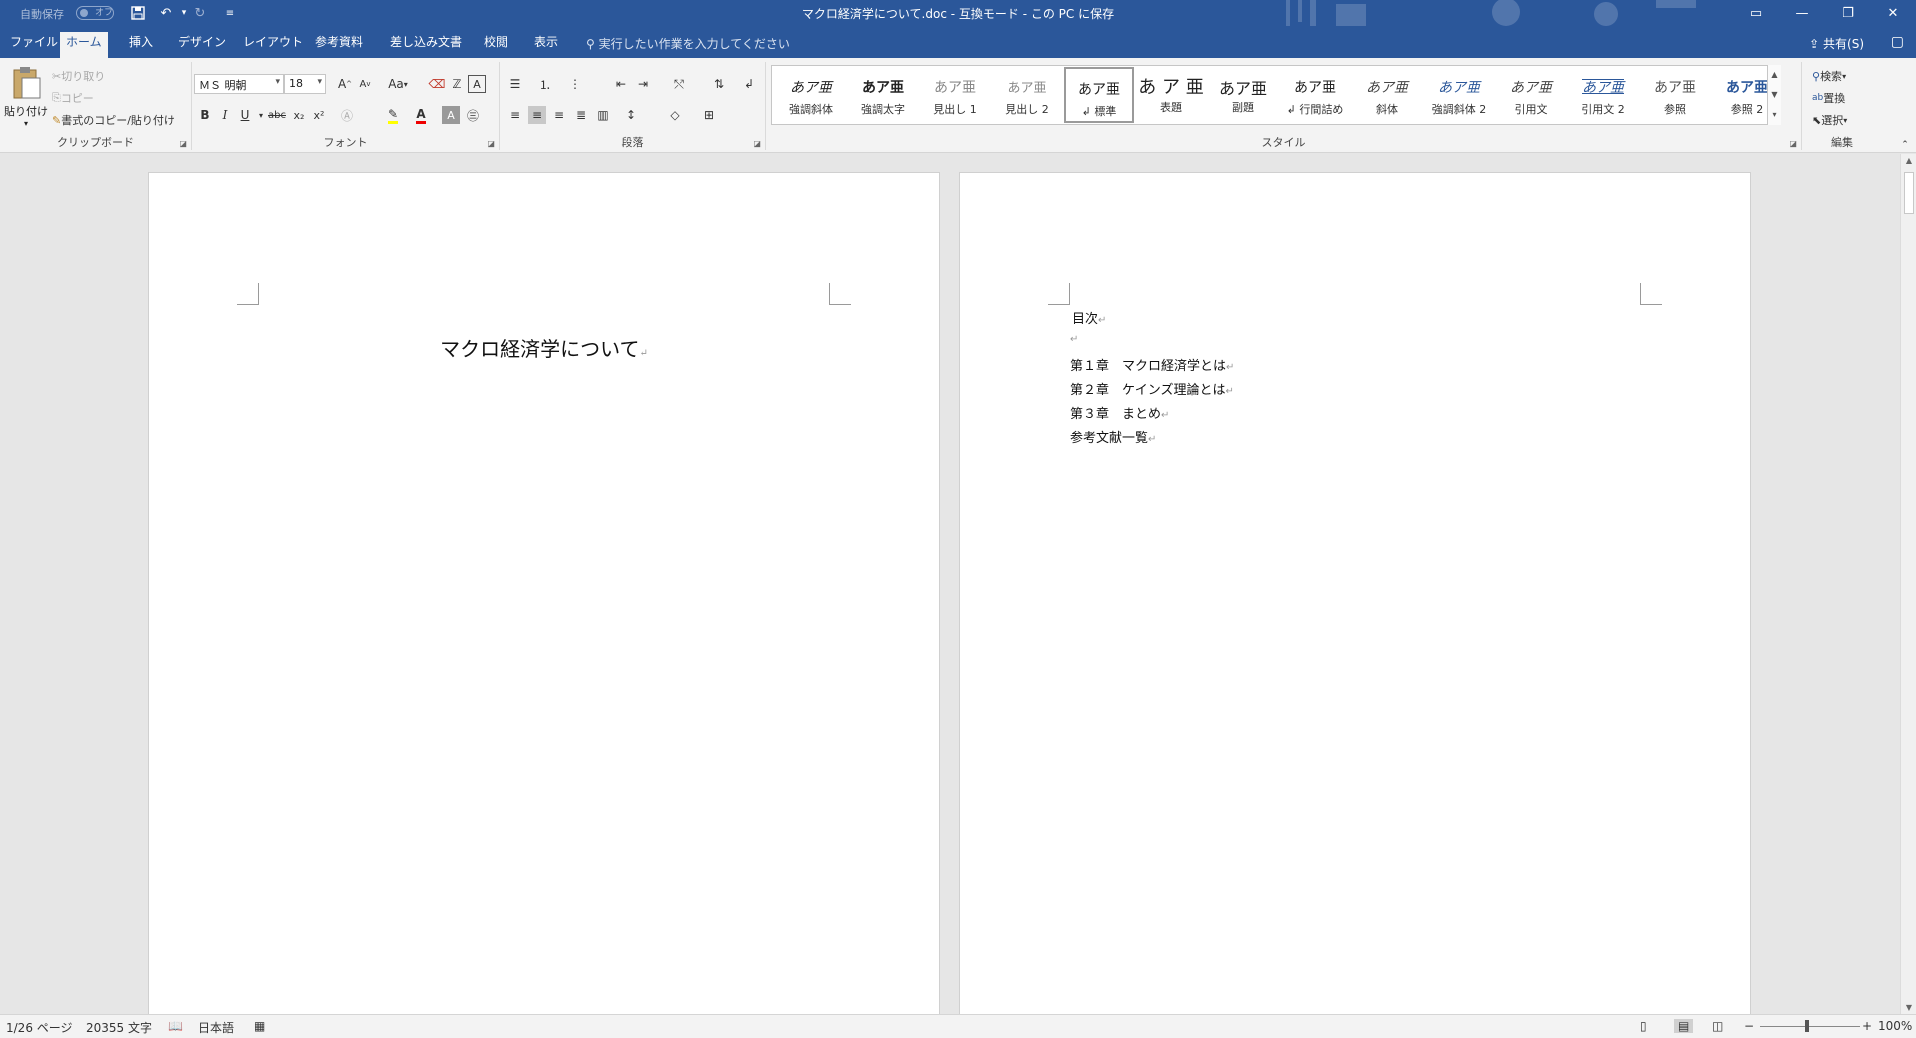 This screenshot has width=1916, height=1038. What do you see at coordinates (78, 76) in the screenshot?
I see `cut-button: ✂ 切り取り` at bounding box center [78, 76].